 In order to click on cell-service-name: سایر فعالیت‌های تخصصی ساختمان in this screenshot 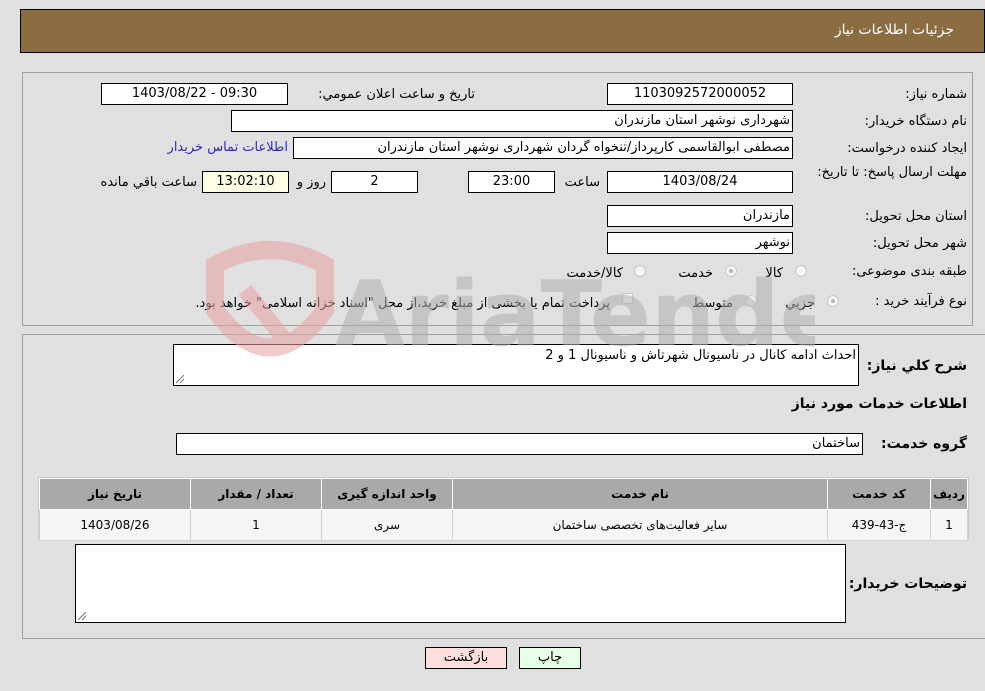, I will do `click(640, 525)`.